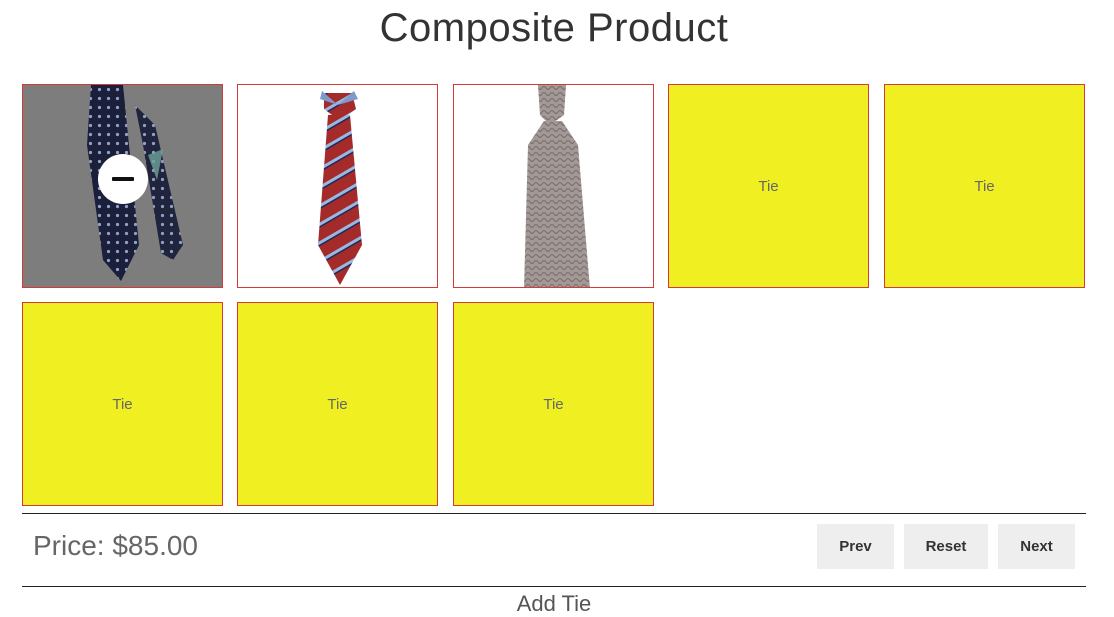 This screenshot has width=1114, height=617. I want to click on grey-knit-tie-image, so click(557, 186).